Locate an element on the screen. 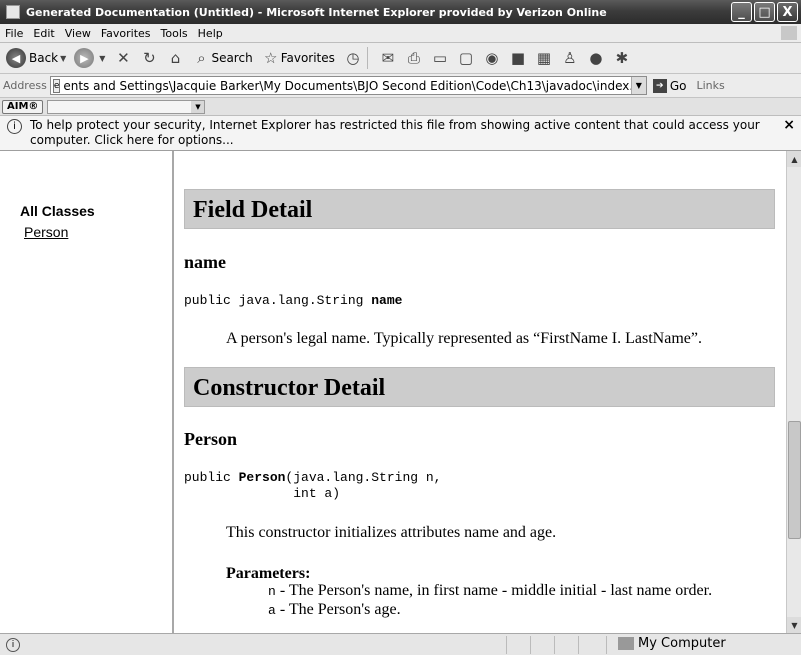 This screenshot has height=655, width=801. windows-flag-icon is located at coordinates (789, 33).